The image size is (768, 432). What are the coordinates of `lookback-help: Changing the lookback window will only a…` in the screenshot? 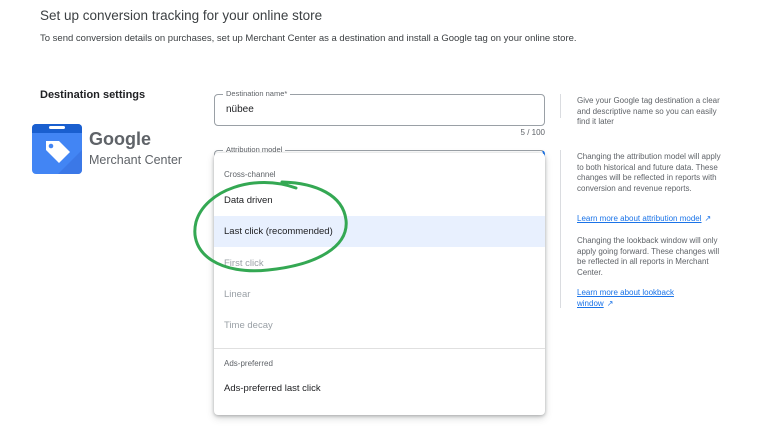 It's located at (648, 256).